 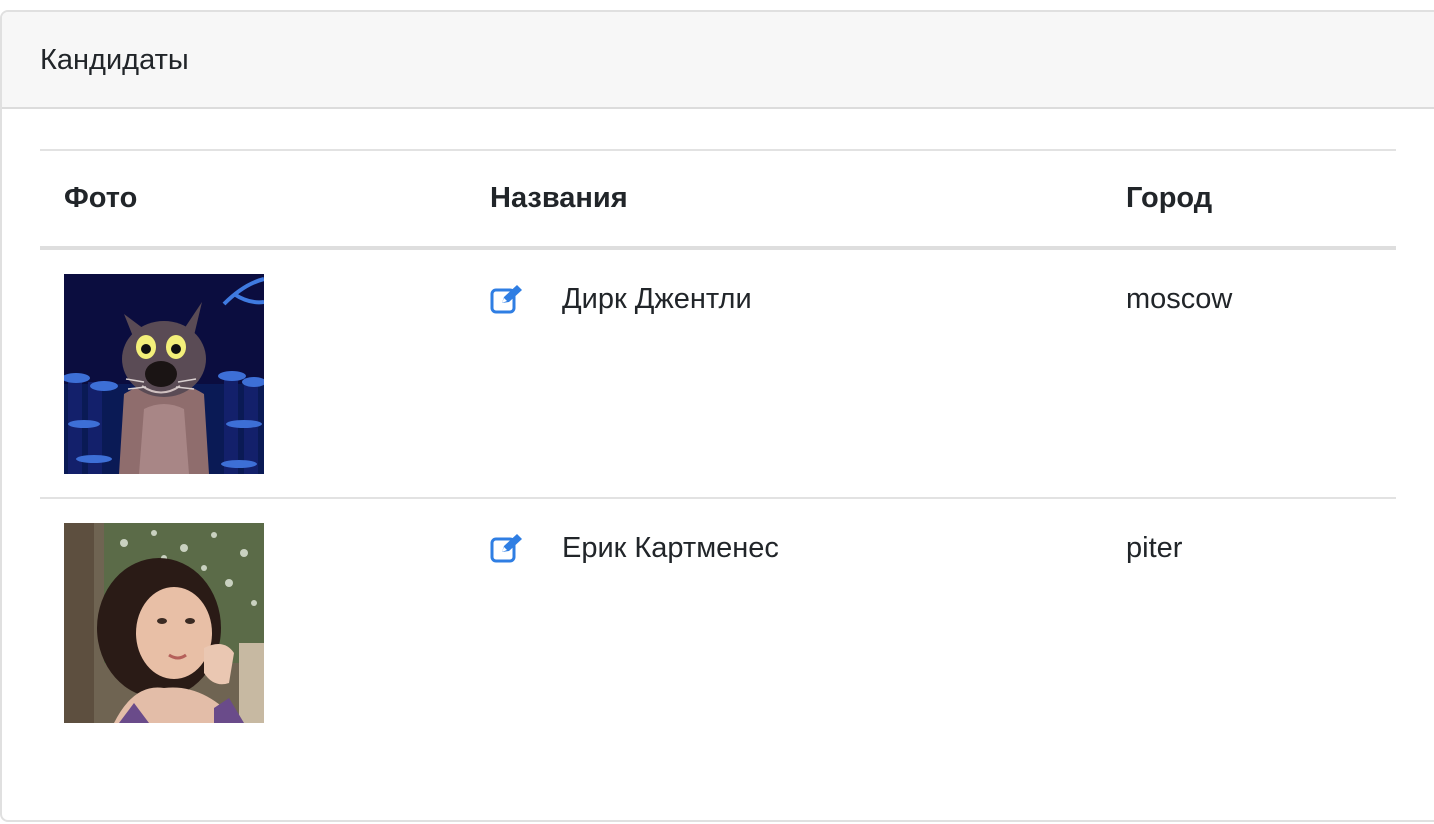 I want to click on city-cell: piter, so click(x=1249, y=623).